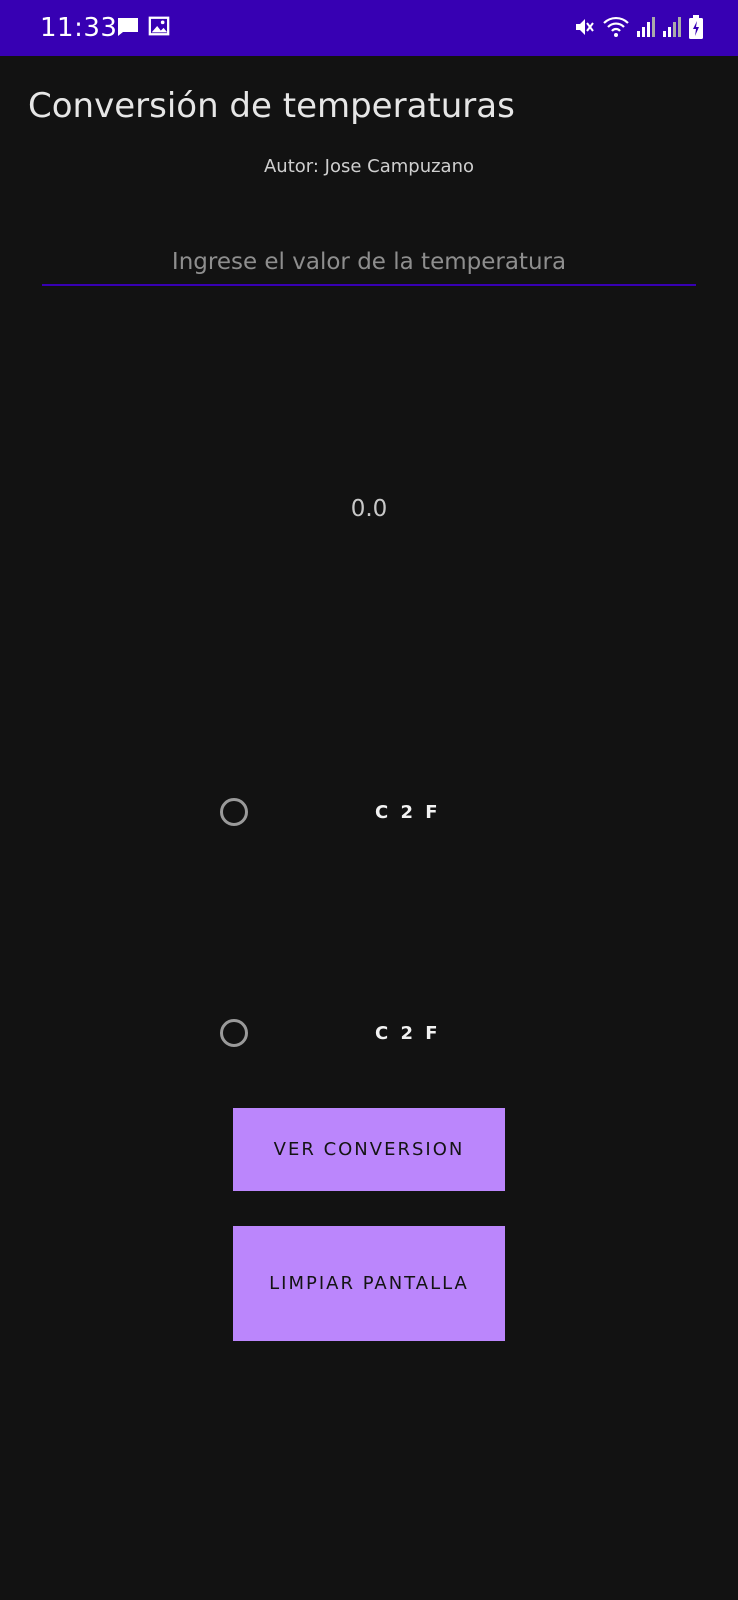 The image size is (738, 1600). What do you see at coordinates (584, 27) in the screenshot?
I see `mute-icon` at bounding box center [584, 27].